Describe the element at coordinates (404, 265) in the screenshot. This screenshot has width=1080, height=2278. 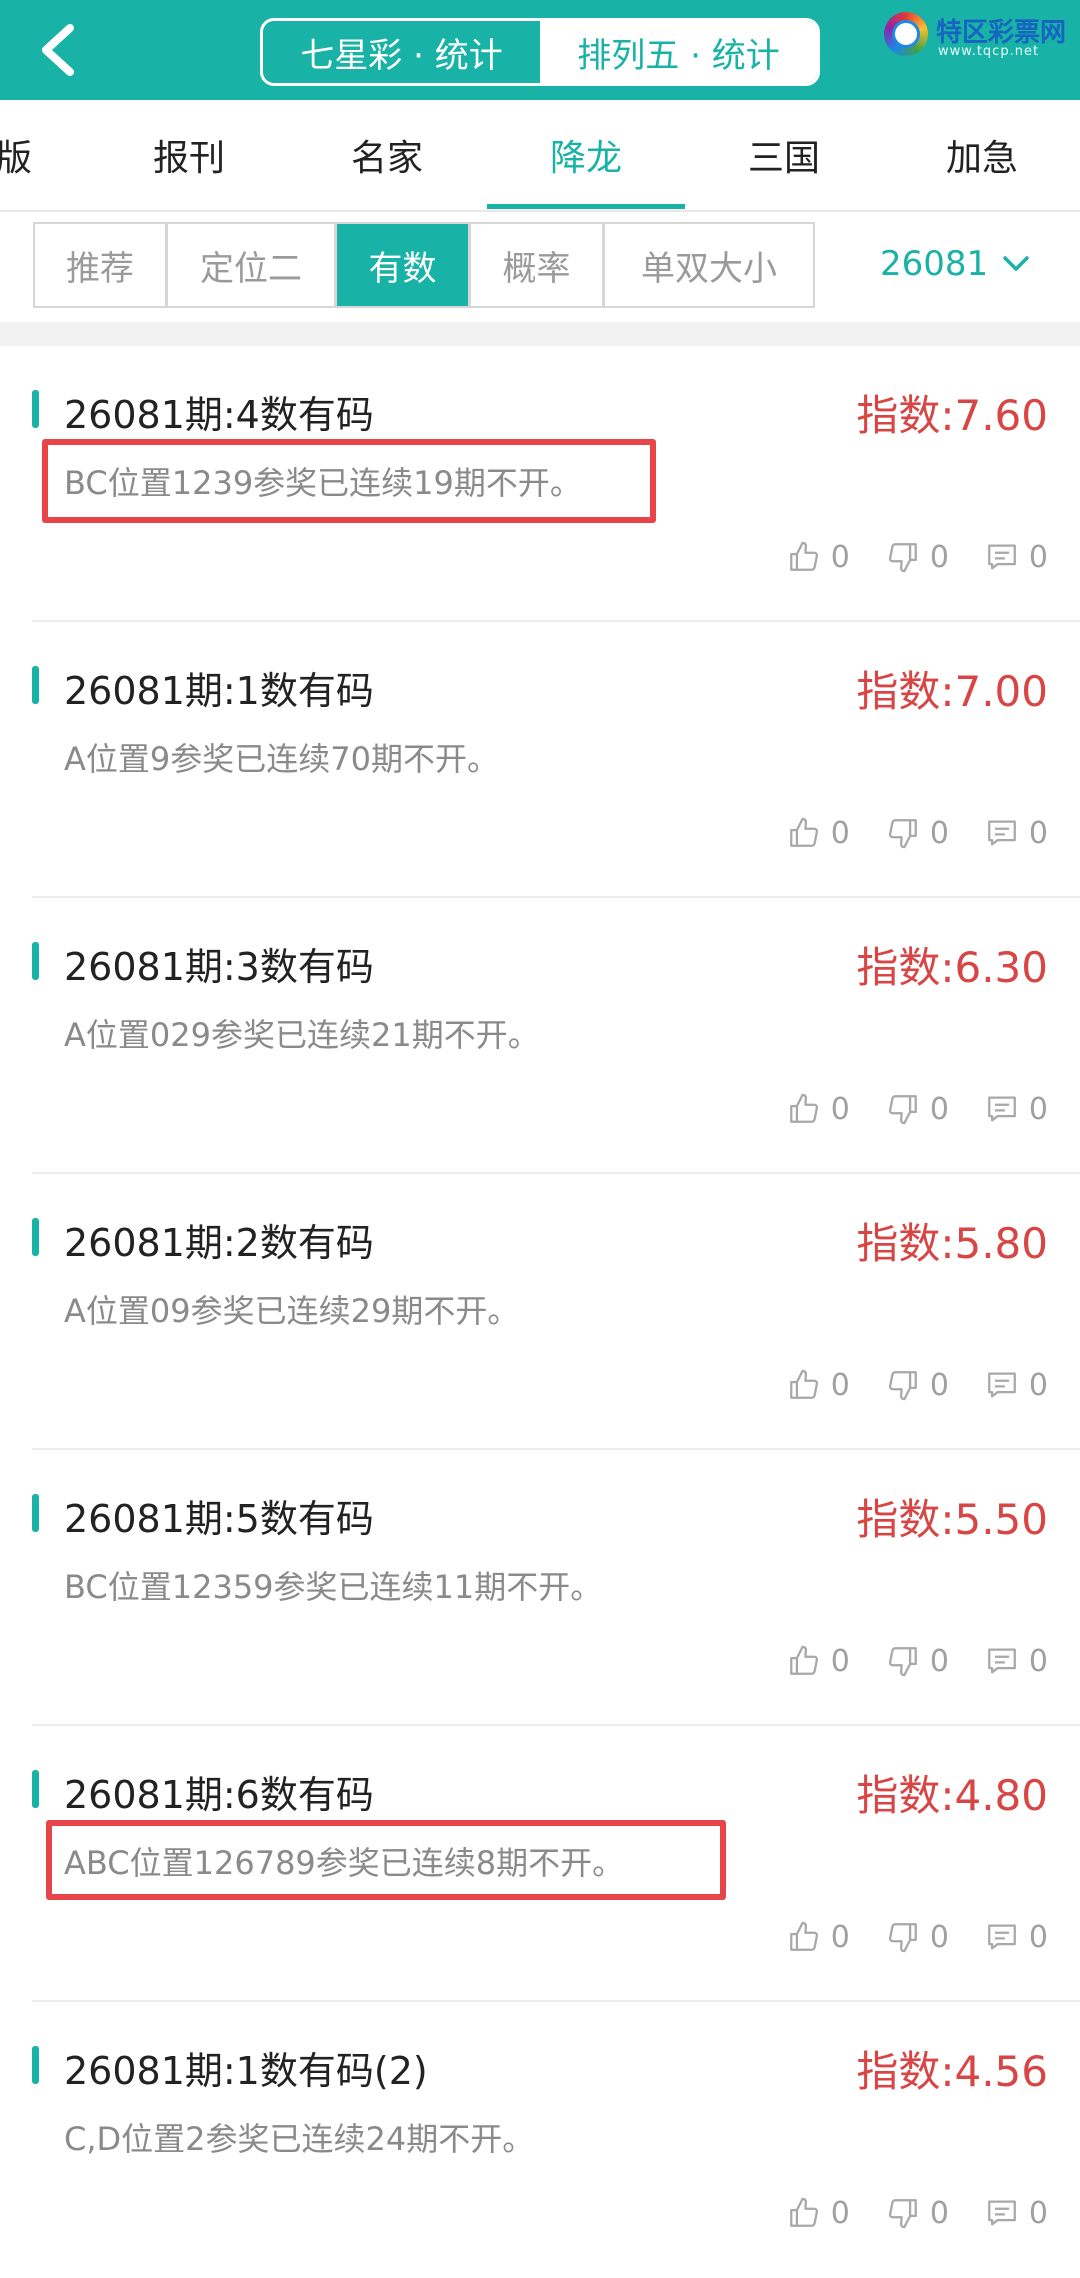
I see `filter-has-number: 有数` at that location.